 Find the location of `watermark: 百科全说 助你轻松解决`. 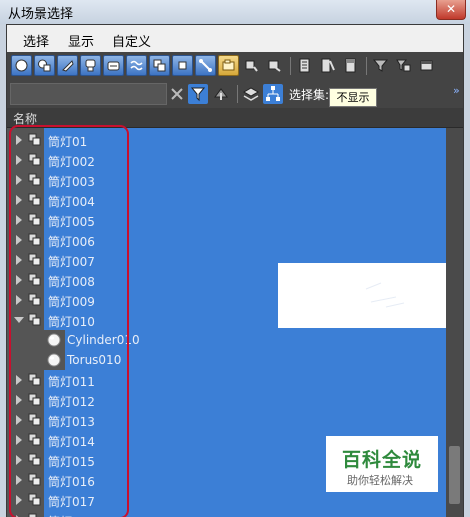

watermark: 百科全说 助你轻松解决 is located at coordinates (382, 464).